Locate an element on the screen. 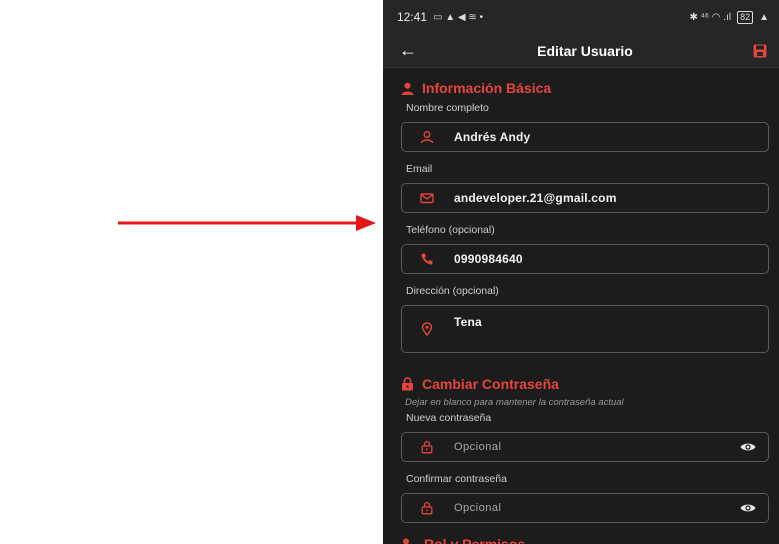 The image size is (779, 544). person-icon is located at coordinates (407, 88).